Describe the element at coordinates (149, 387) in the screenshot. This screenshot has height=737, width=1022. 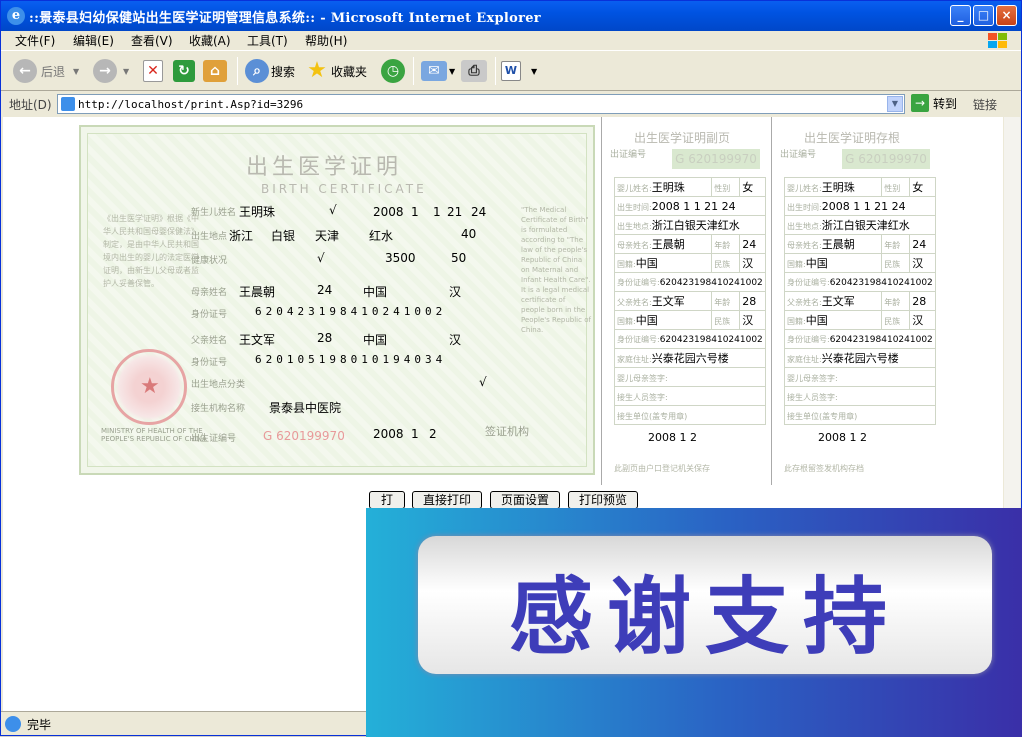
I see `official-seal-icon: ★` at that location.